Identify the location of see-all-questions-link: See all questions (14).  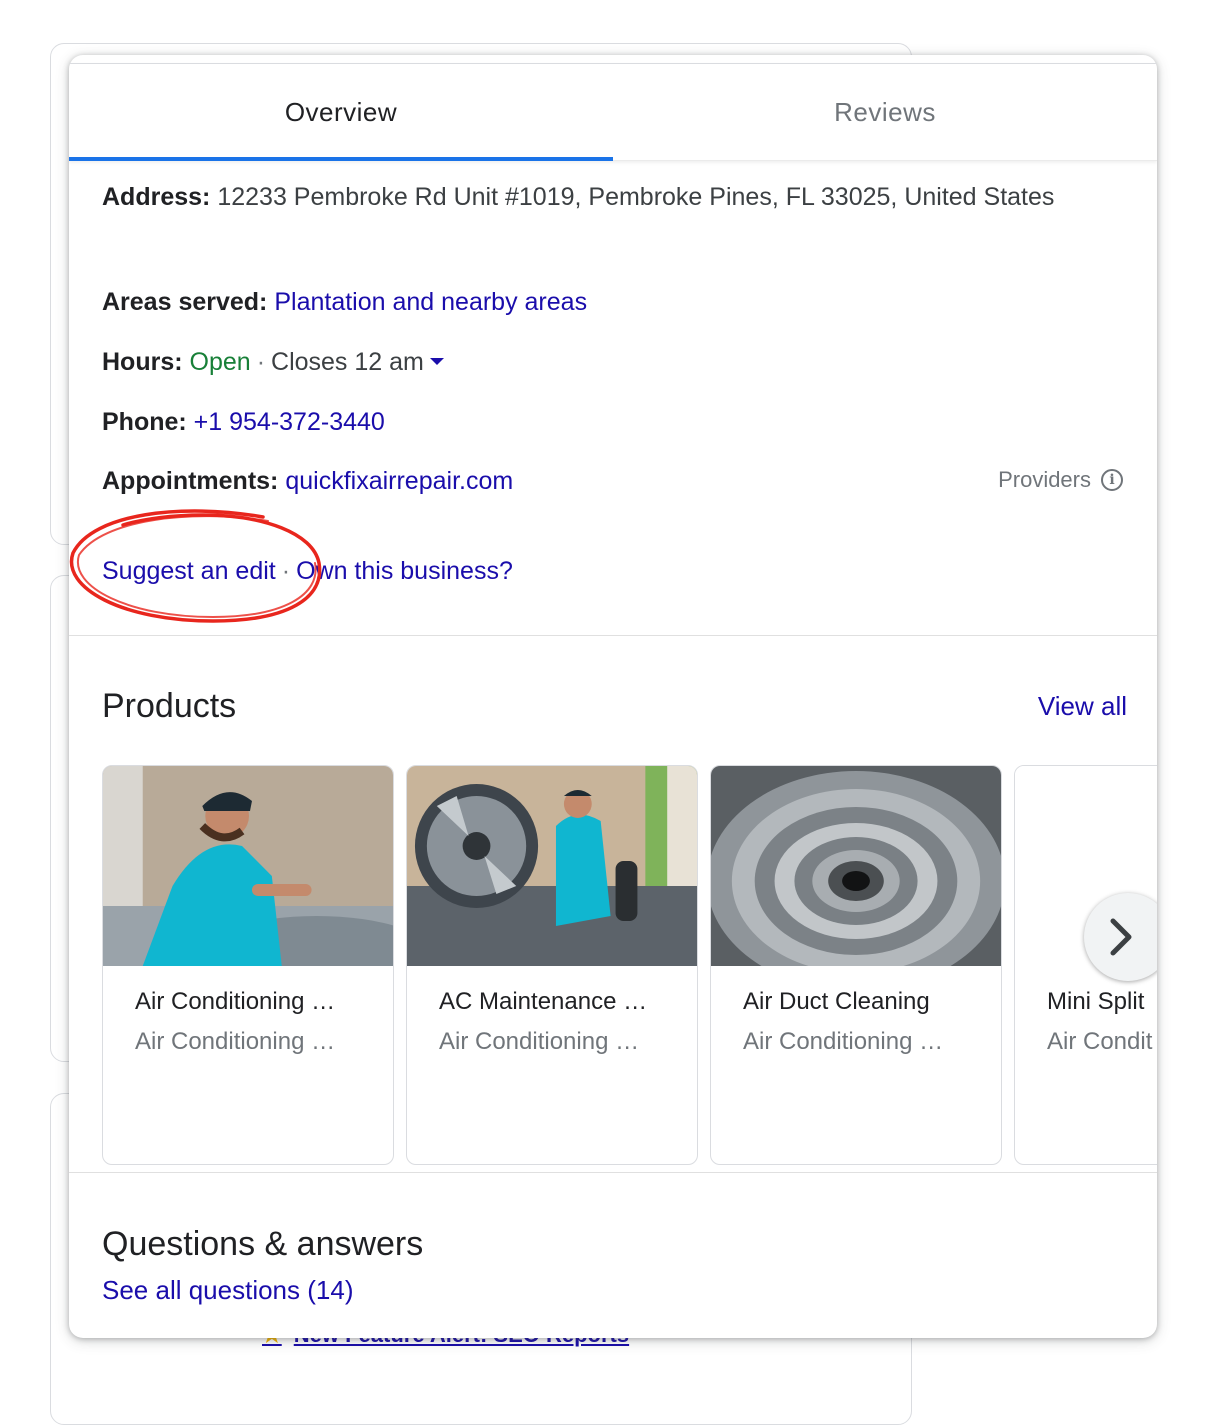
(227, 1290).